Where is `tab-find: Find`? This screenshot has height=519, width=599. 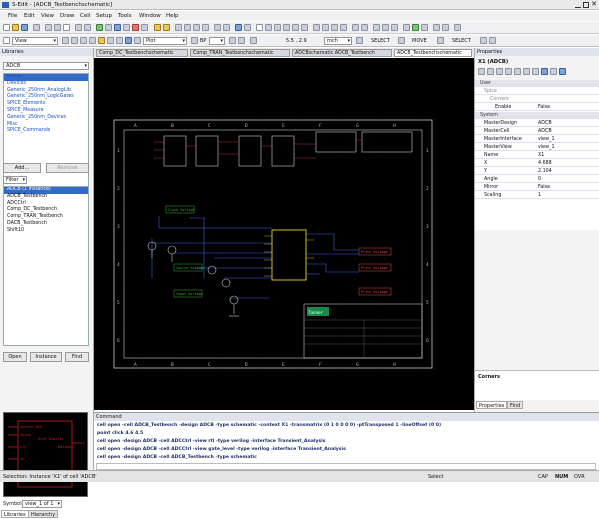 tab-find: Find is located at coordinates (515, 405).